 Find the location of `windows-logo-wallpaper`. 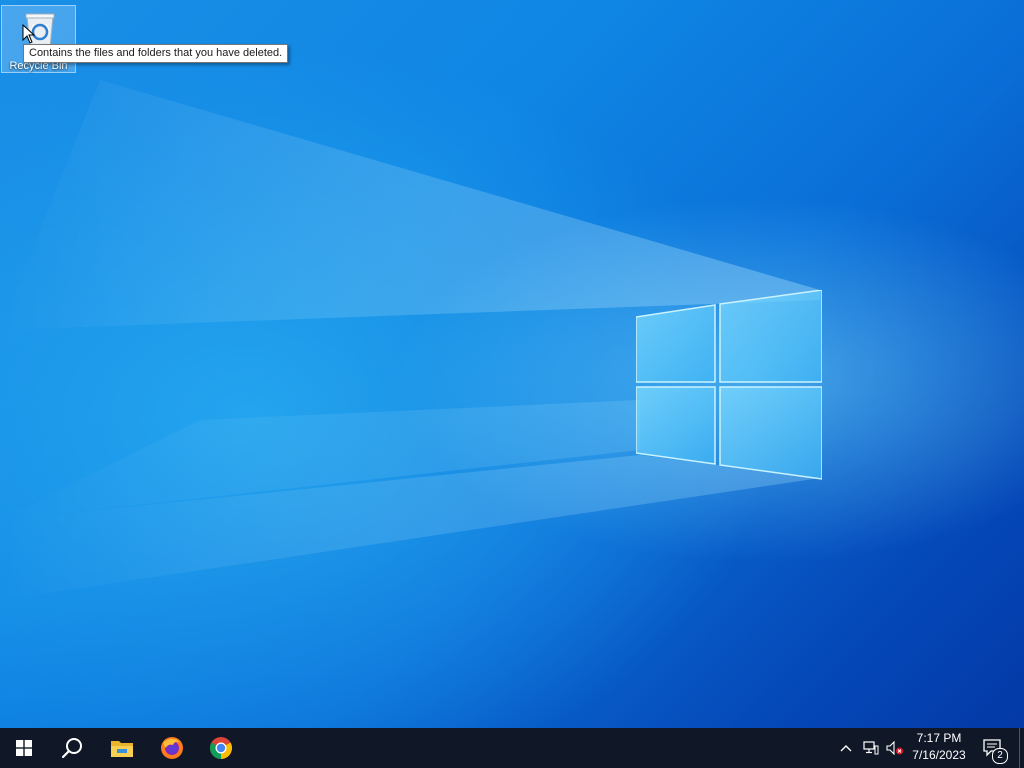

windows-logo-wallpaper is located at coordinates (729, 385).